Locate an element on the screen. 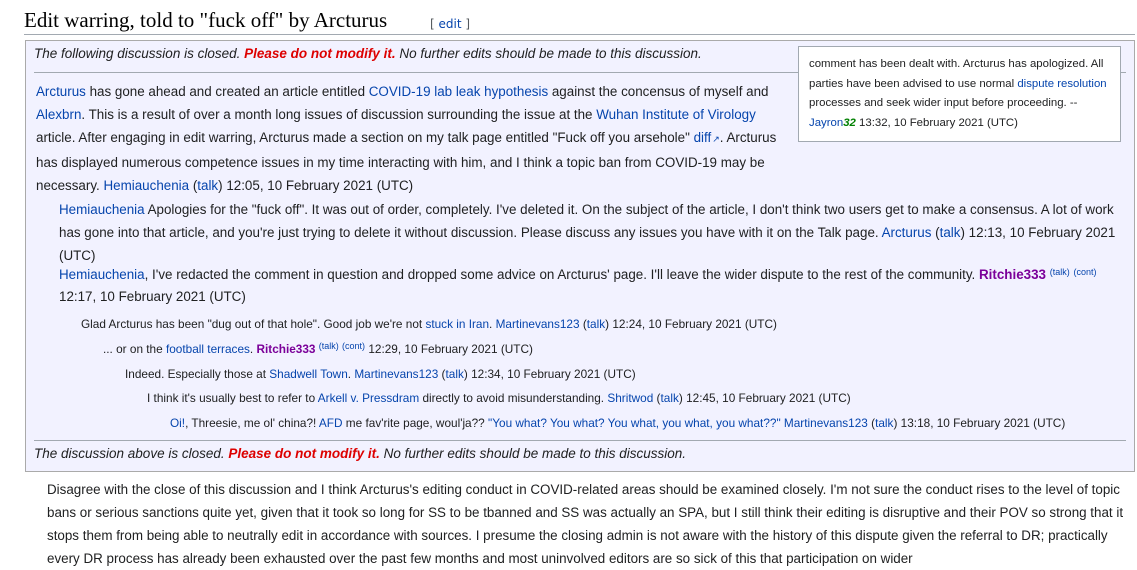  do-not-modify-warning: Please do not modify it. is located at coordinates (320, 53).